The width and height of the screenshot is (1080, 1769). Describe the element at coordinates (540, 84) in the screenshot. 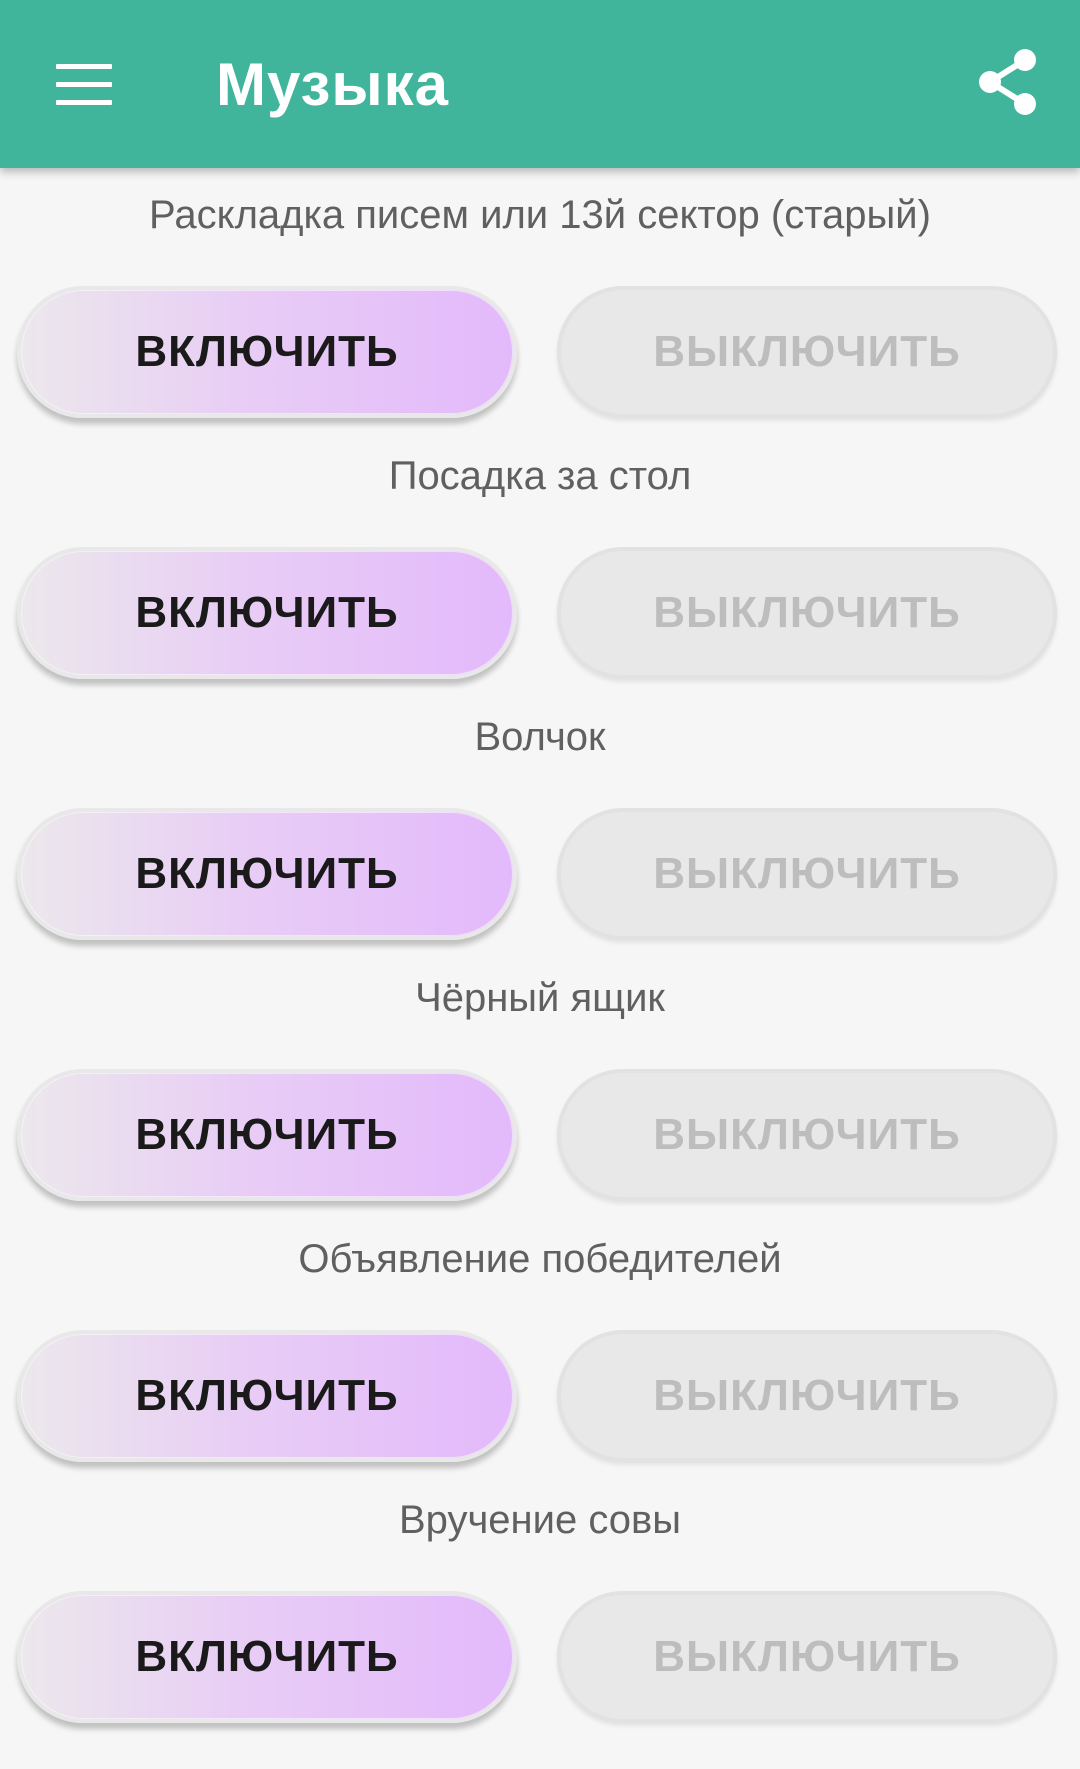

I see `app-bar: Музыка` at that location.